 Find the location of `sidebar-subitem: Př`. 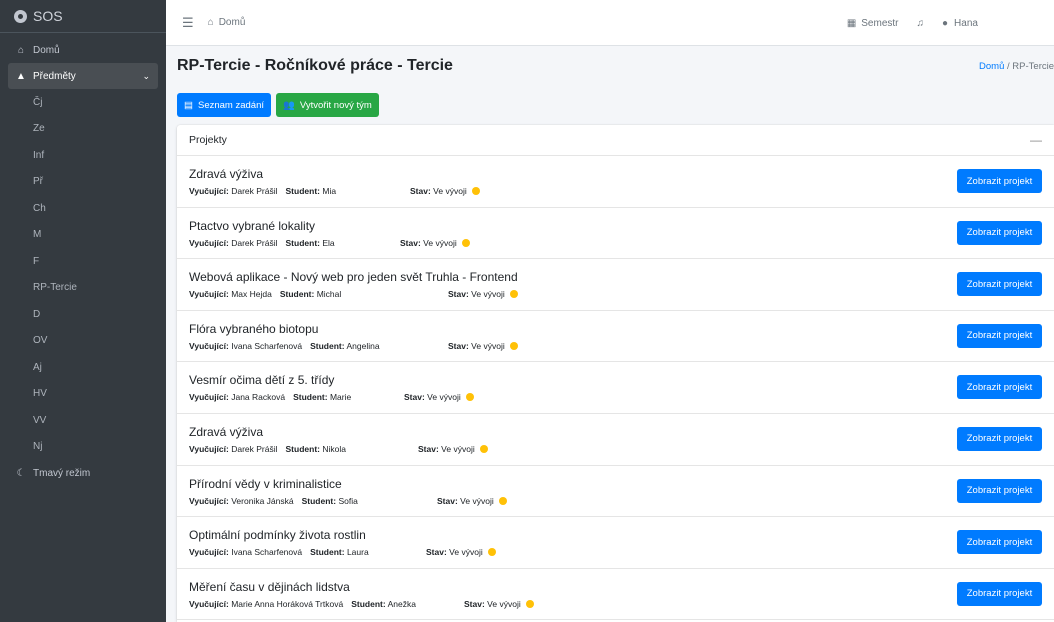

sidebar-subitem: Př is located at coordinates (83, 182).